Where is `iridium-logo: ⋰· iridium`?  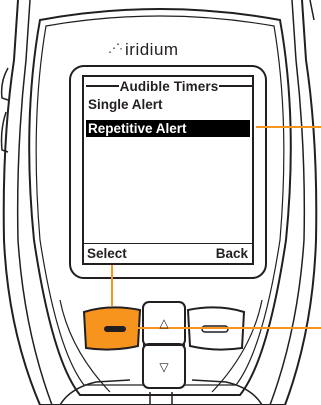 iridium-logo: ⋰· iridium is located at coordinates (168, 50).